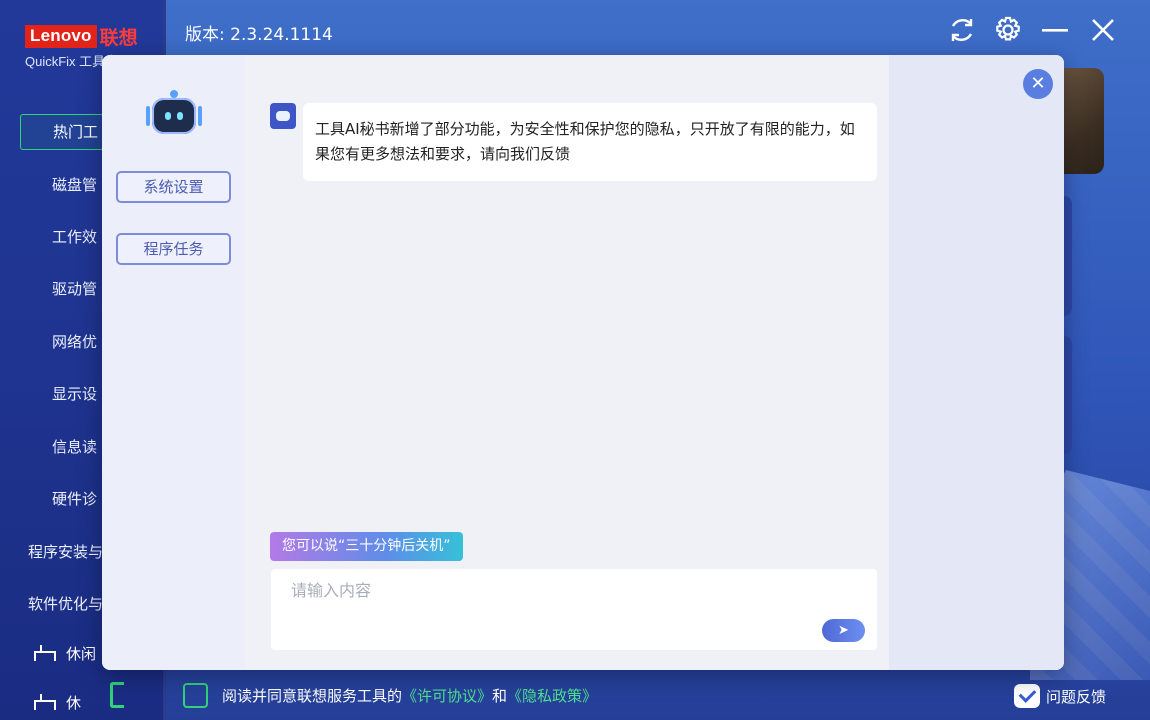  Describe the element at coordinates (447, 696) in the screenshot. I see `license-link: 《许可协议》` at that location.